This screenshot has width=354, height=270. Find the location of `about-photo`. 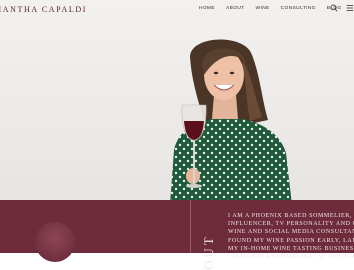

about-photo is located at coordinates (55, 242).